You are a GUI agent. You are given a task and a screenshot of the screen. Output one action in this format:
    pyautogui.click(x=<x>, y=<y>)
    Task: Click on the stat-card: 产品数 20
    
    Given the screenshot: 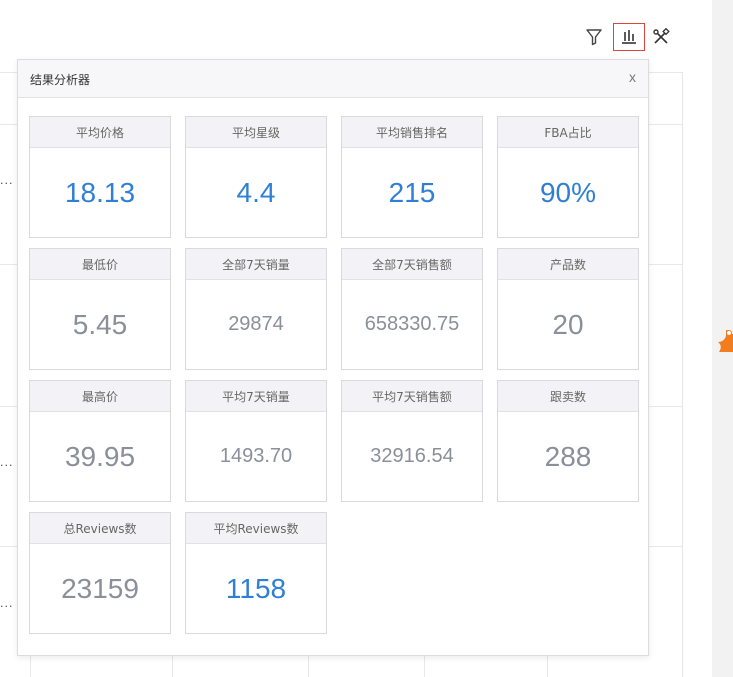 What is the action you would take?
    pyautogui.click(x=568, y=309)
    